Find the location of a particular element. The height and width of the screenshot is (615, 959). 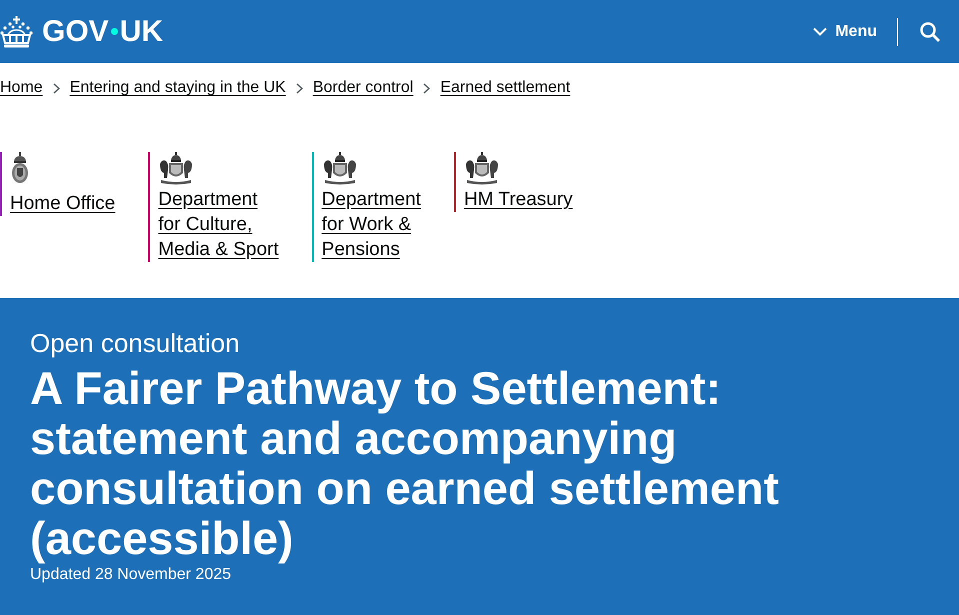

organisation-link: HM Treasury is located at coordinates (518, 199).